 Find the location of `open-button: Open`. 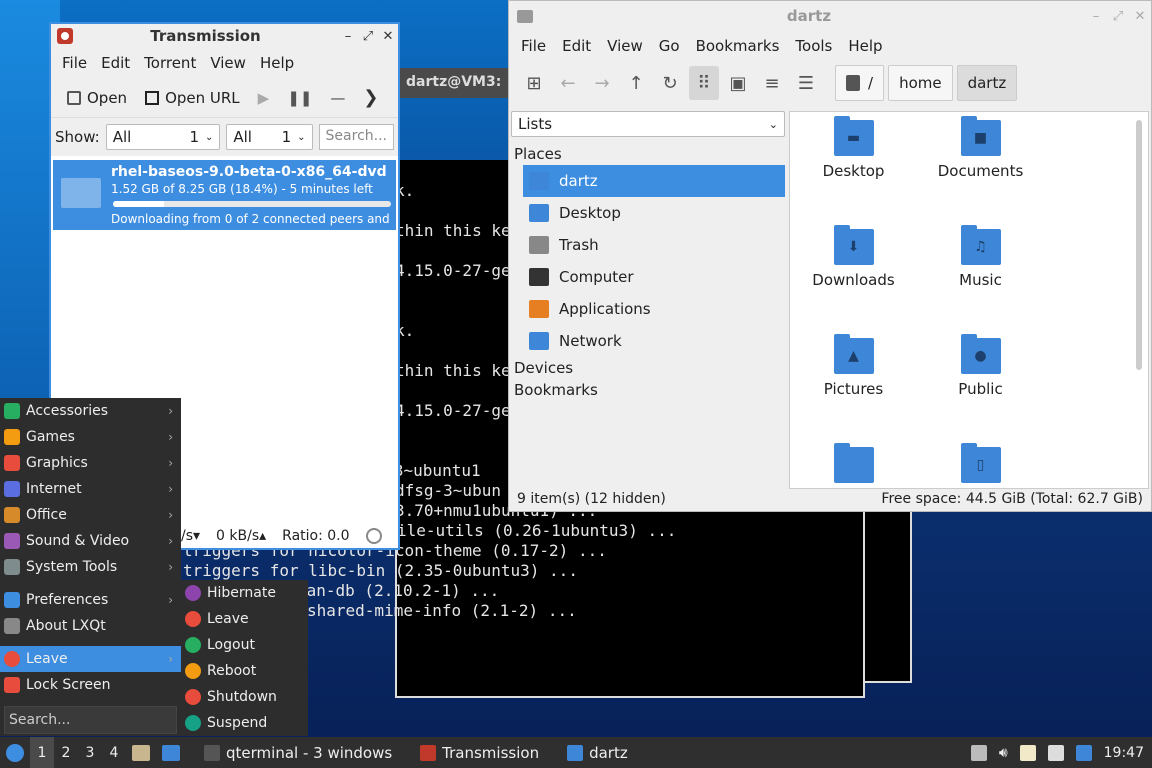

open-button: Open is located at coordinates (97, 98).